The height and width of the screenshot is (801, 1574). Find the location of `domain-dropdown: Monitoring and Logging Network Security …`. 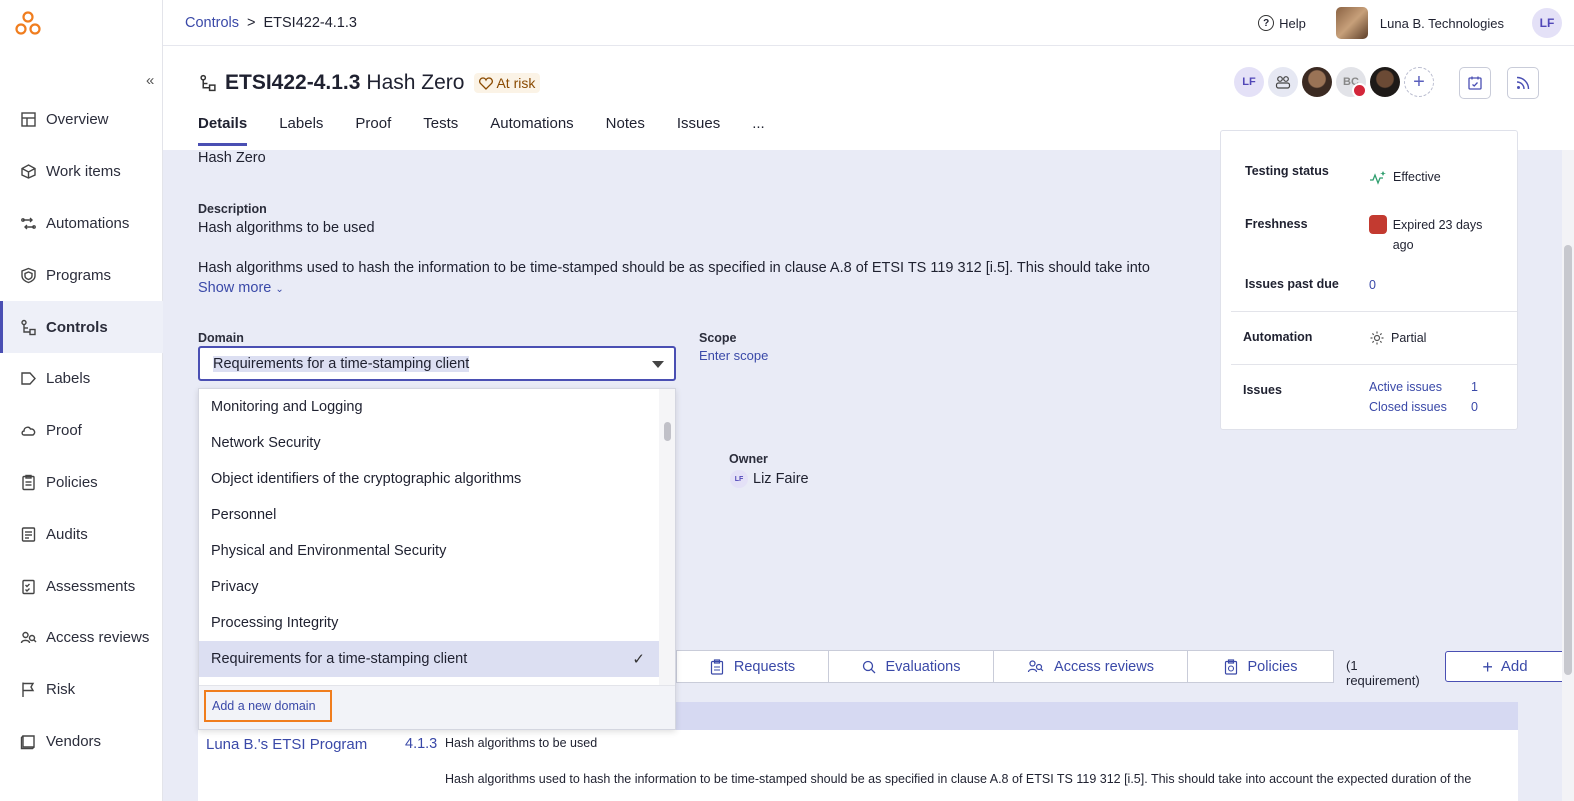

domain-dropdown: Monitoring and Logging Network Security … is located at coordinates (437, 559).